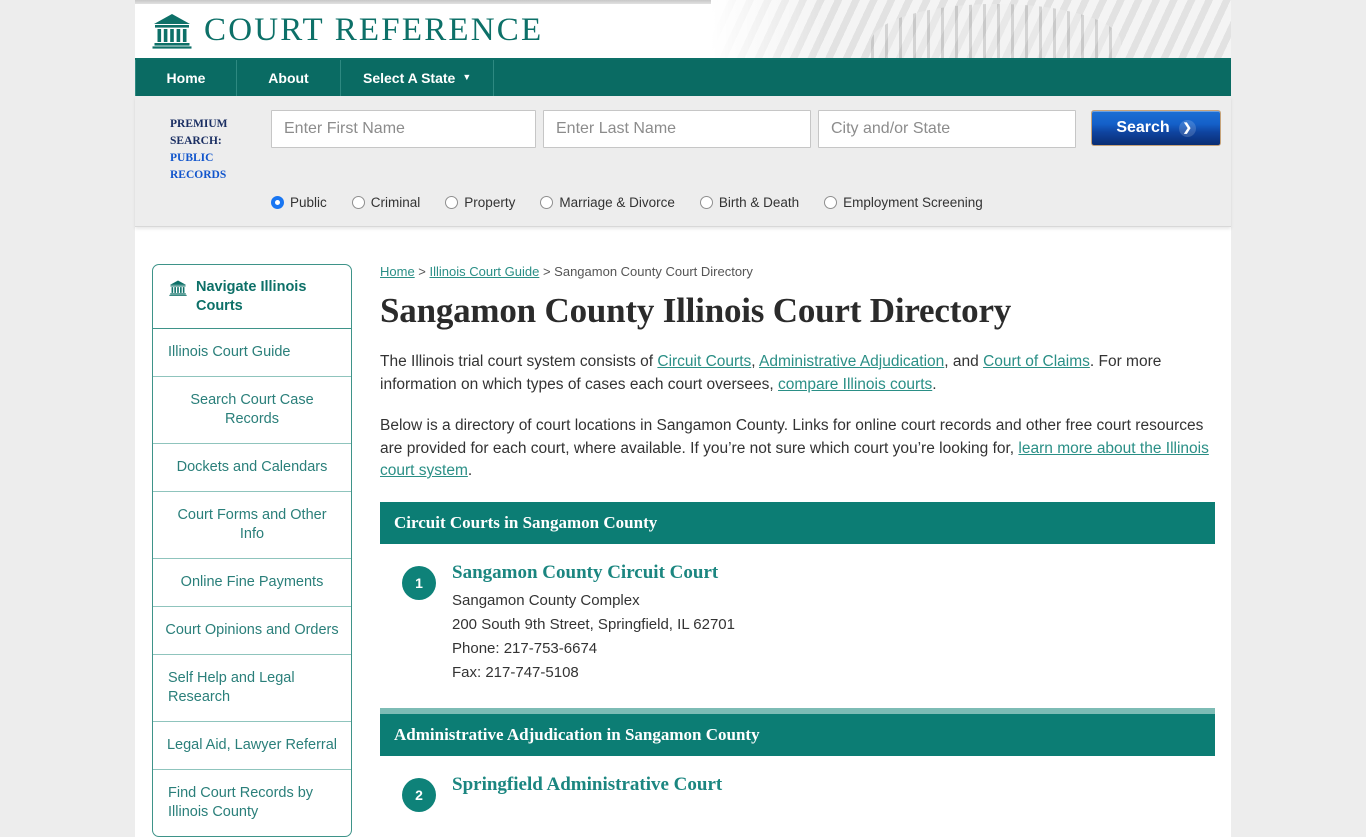  I want to click on sidebar-header-label: Navigate Illinois Courts, so click(251, 296).